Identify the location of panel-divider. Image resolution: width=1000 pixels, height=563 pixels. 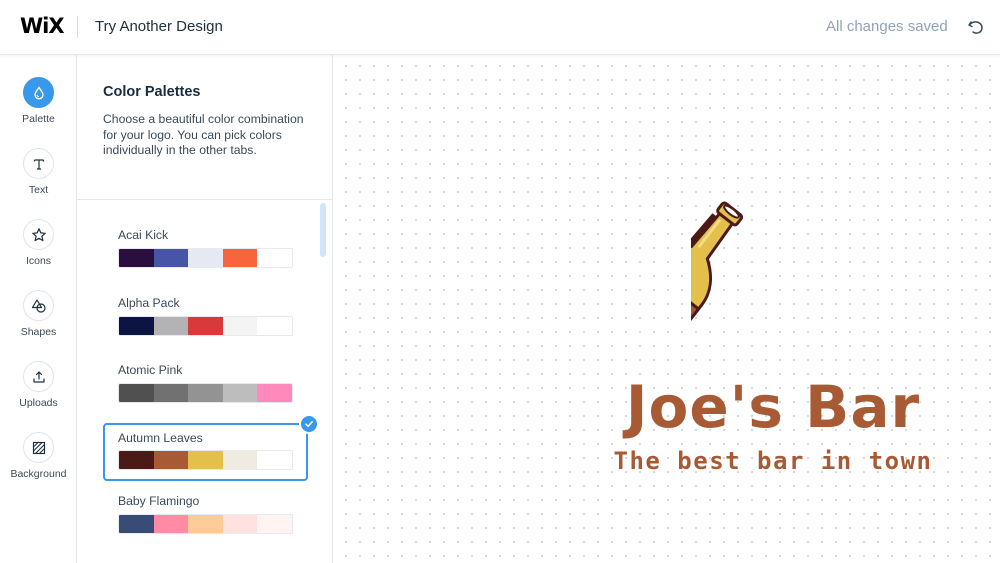
(204, 199).